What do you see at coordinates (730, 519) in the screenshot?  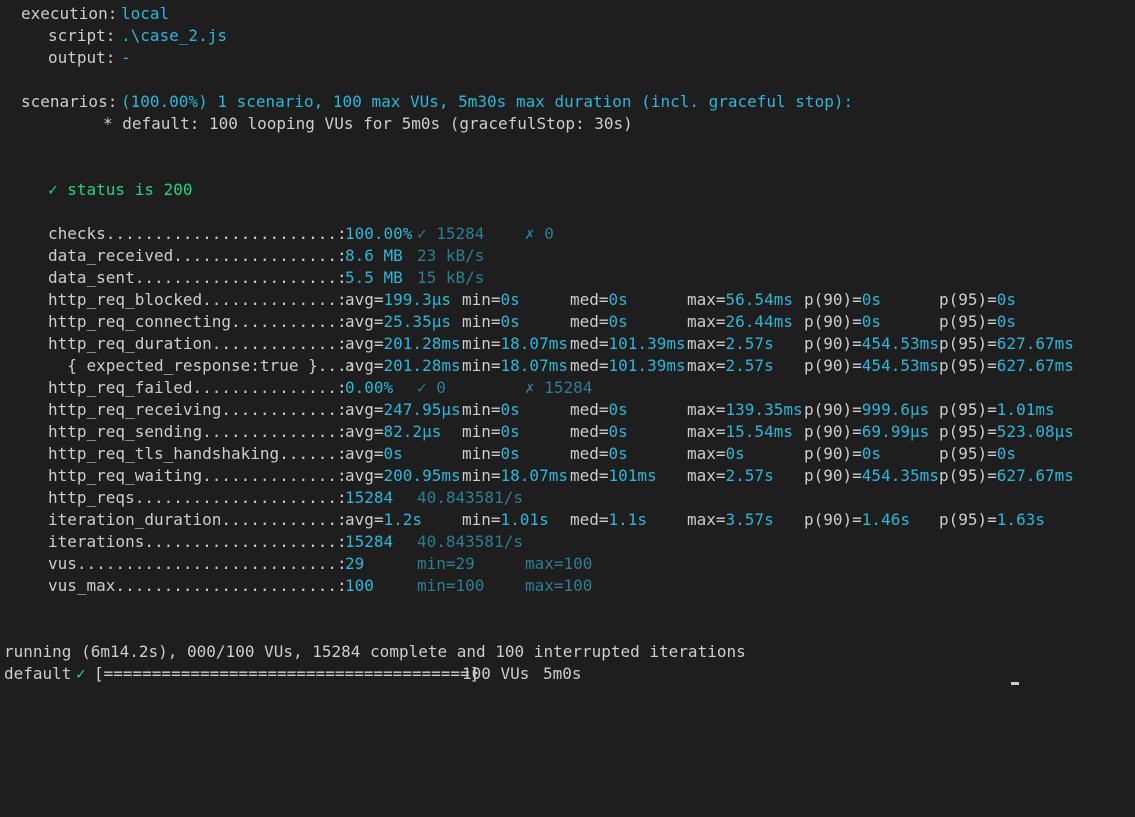 I see `metric-value: max=3.57s` at bounding box center [730, 519].